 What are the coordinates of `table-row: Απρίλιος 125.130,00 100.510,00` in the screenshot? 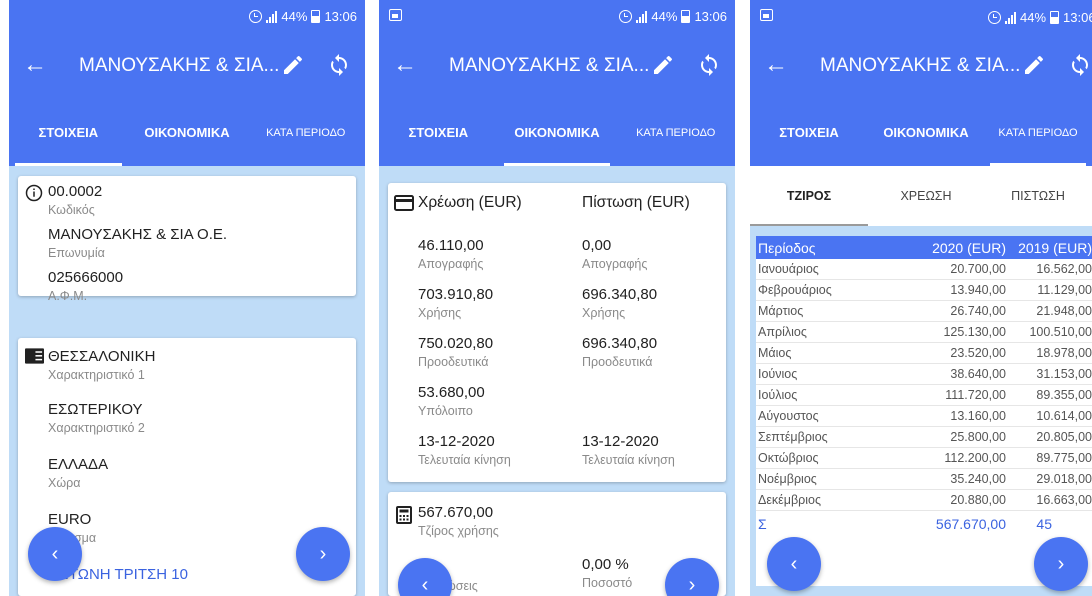 It's located at (924, 332).